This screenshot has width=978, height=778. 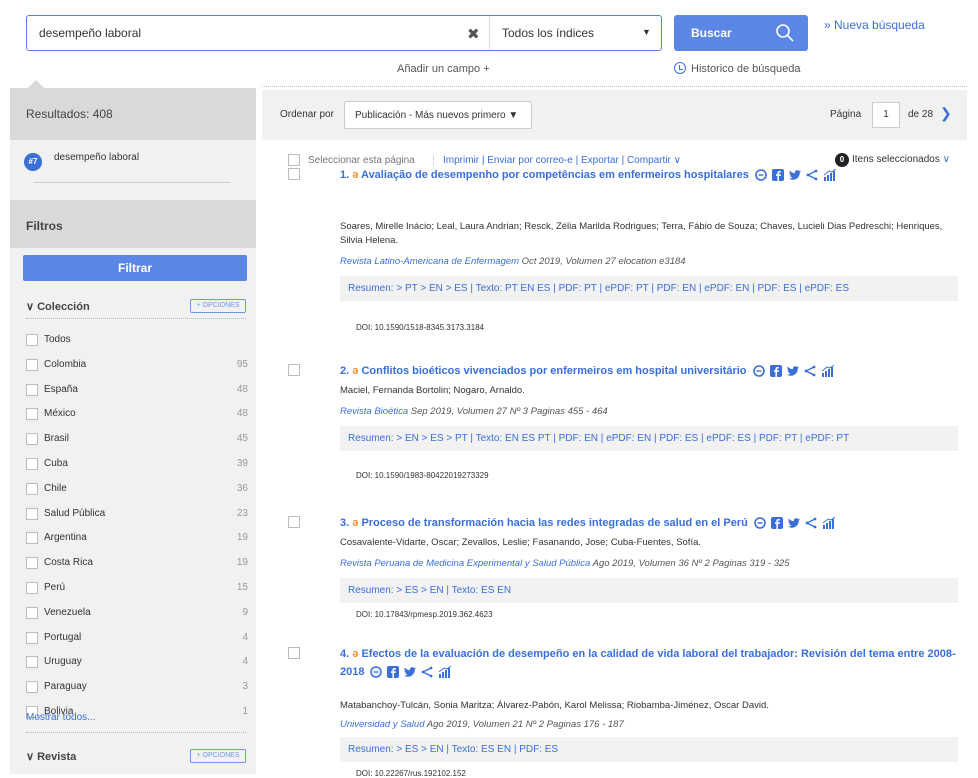 What do you see at coordinates (96, 157) in the screenshot?
I see `query-text: desempeño laboral` at bounding box center [96, 157].